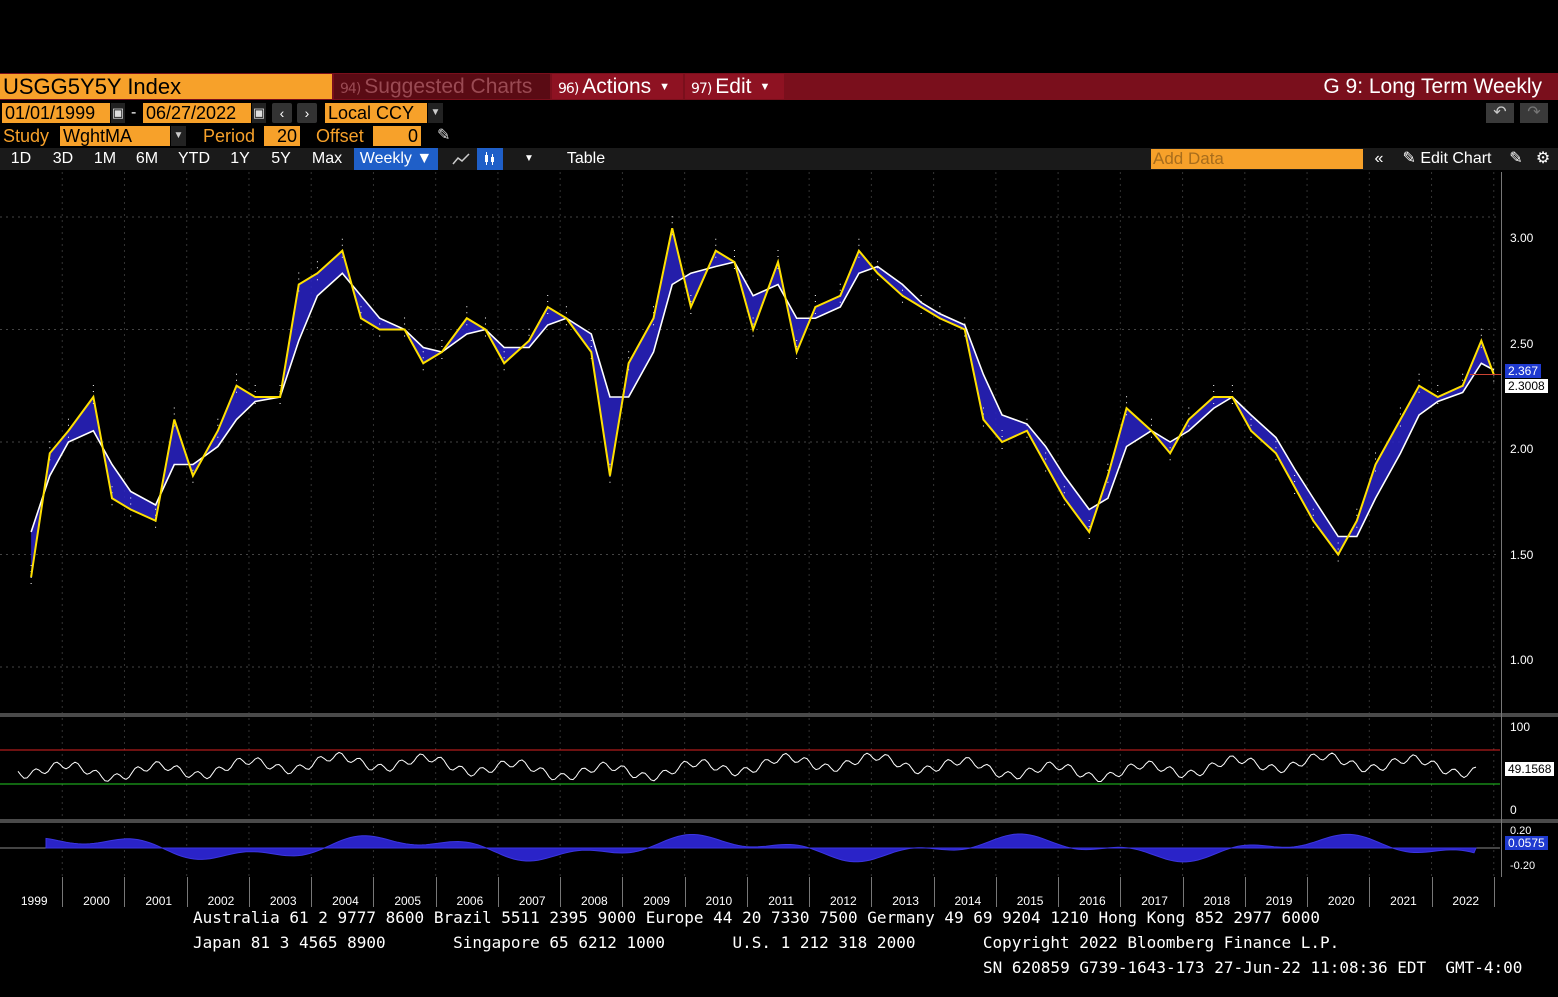 Image resolution: width=1558 pixels, height=997 pixels. Describe the element at coordinates (1523, 866) in the screenshot. I see `macd-tick: -0.20` at that location.